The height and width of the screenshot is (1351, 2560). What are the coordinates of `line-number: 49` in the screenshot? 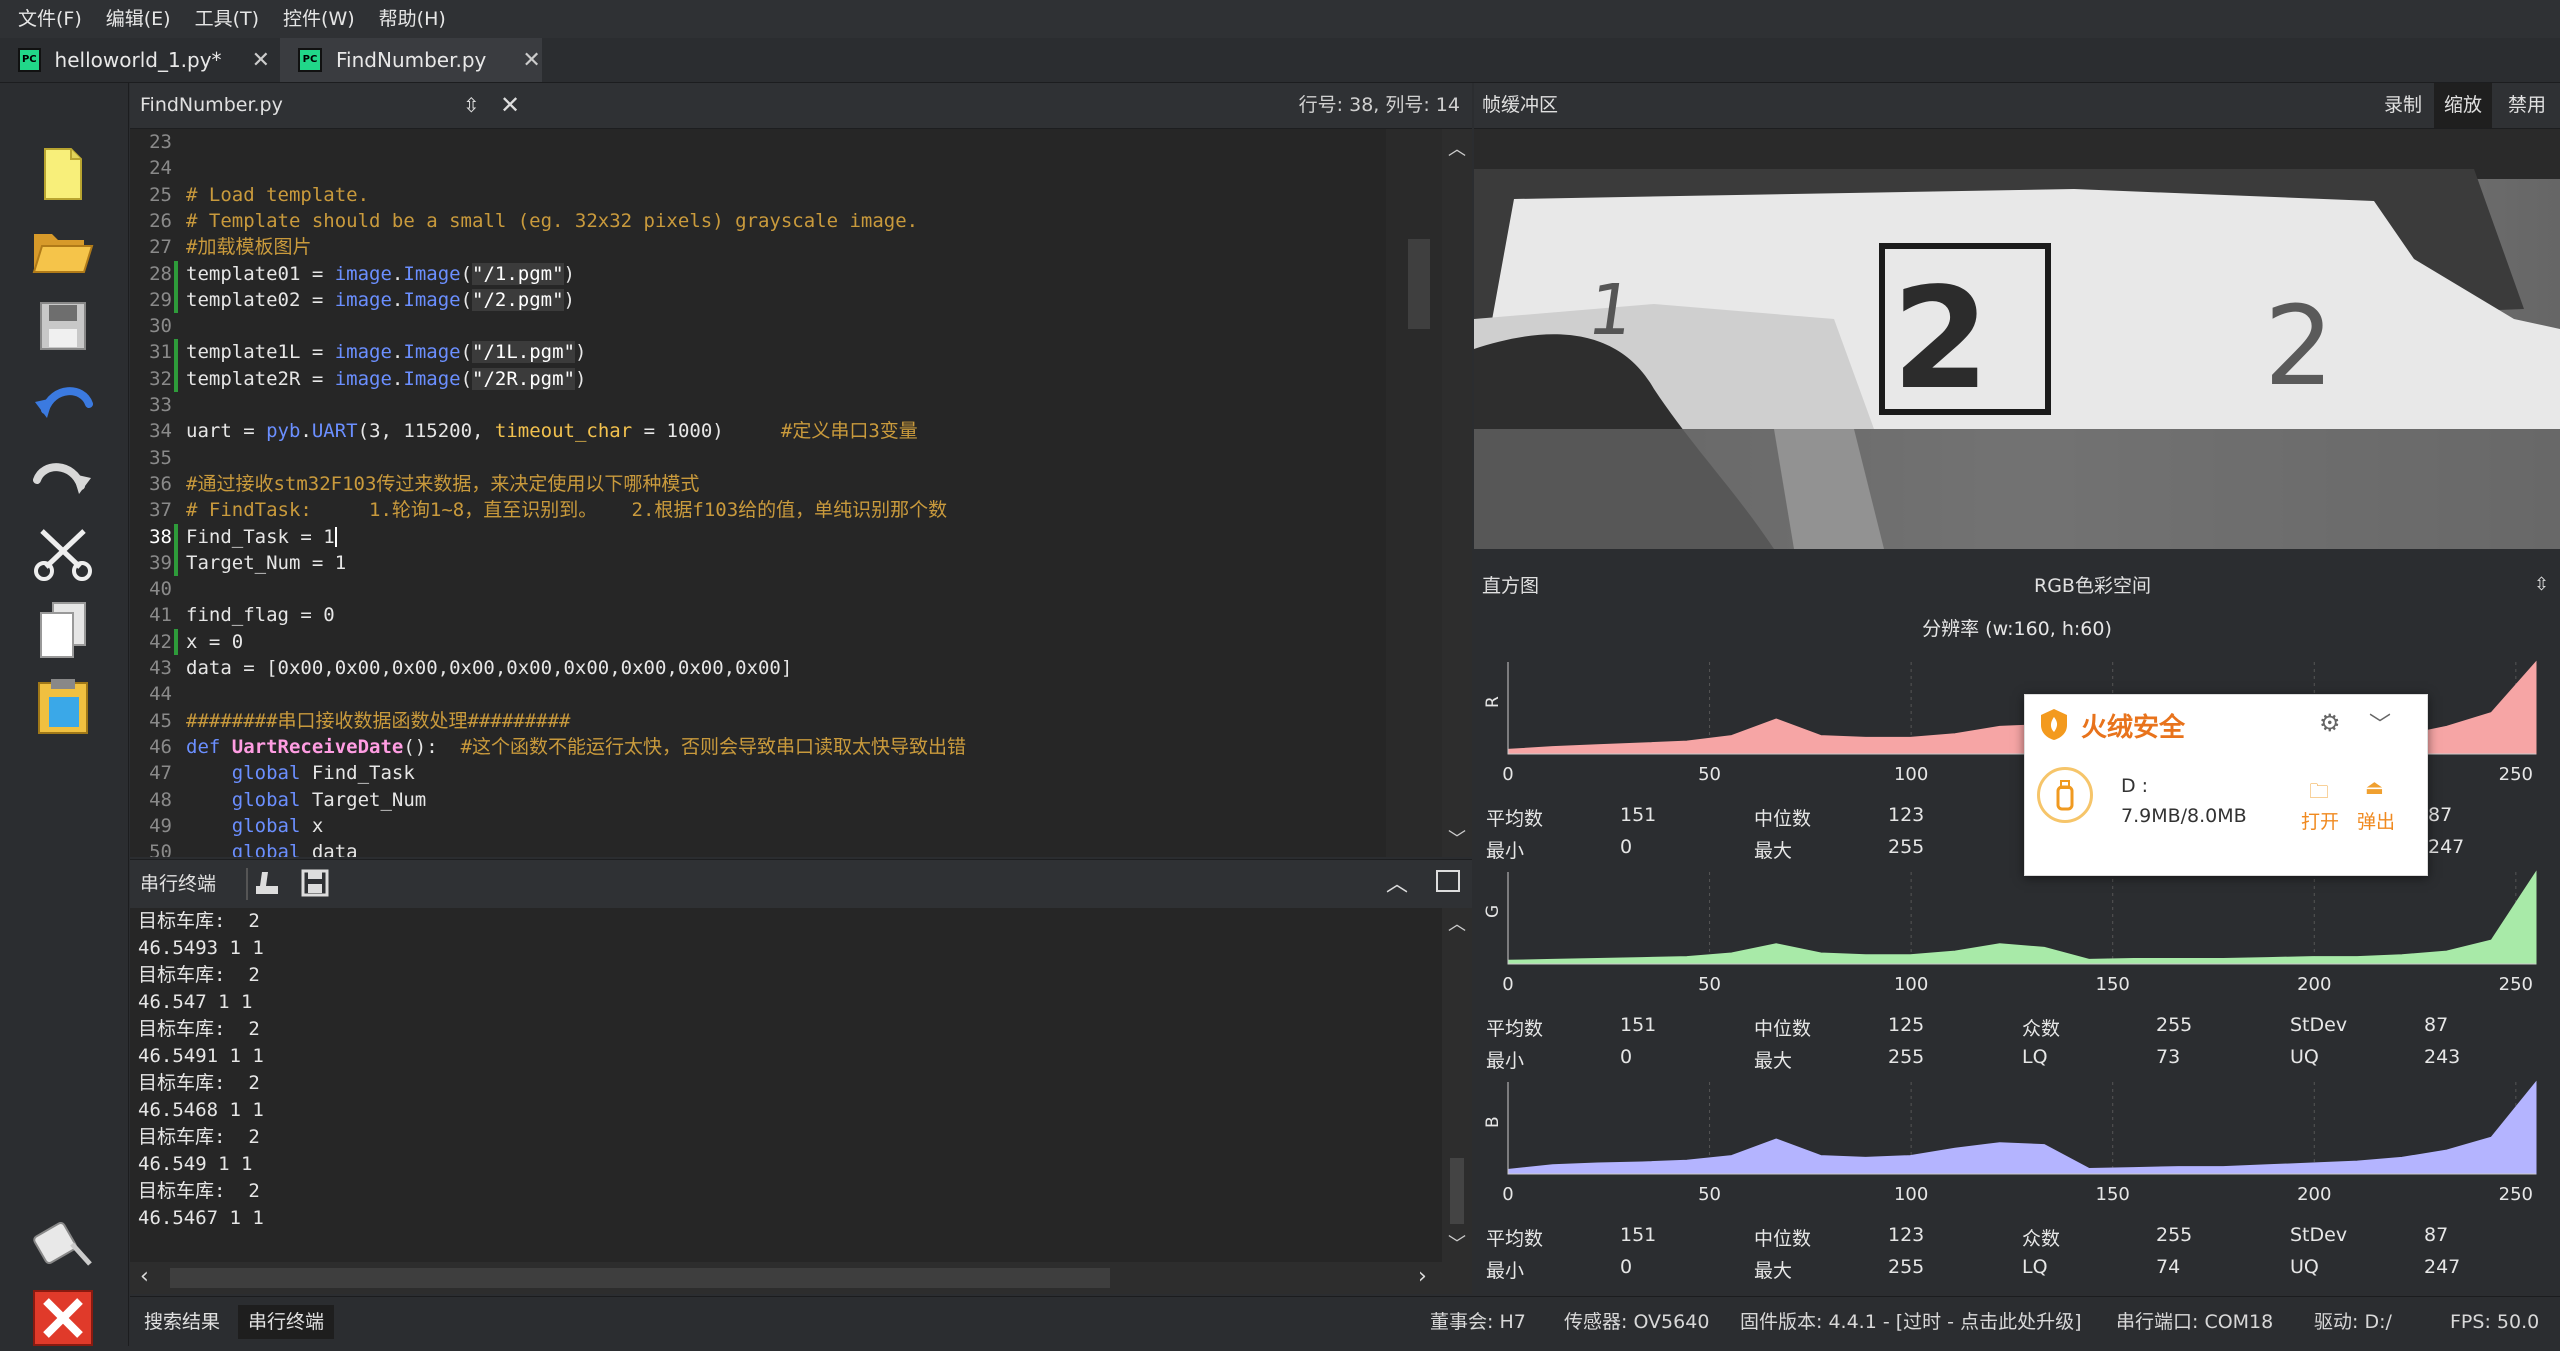 It's located at (160, 825).